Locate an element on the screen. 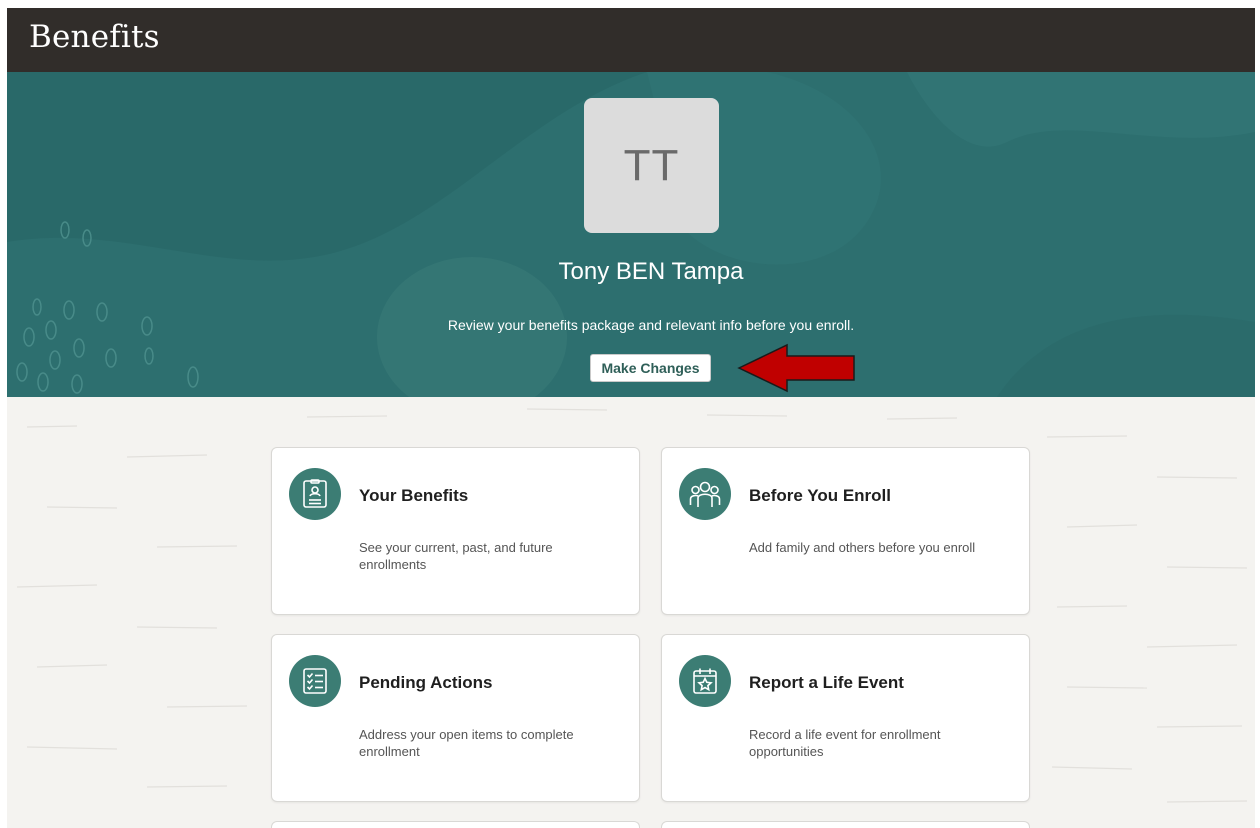 Image resolution: width=1260 pixels, height=828 pixels. card-title: Pending Actions is located at coordinates (426, 682).